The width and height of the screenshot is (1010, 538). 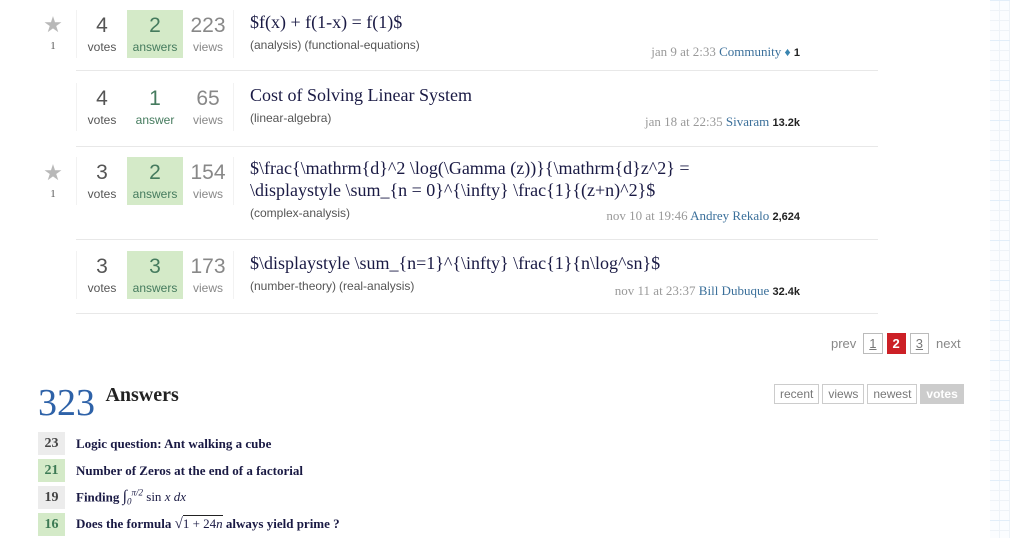 I want to click on views-count: 173, so click(x=208, y=266).